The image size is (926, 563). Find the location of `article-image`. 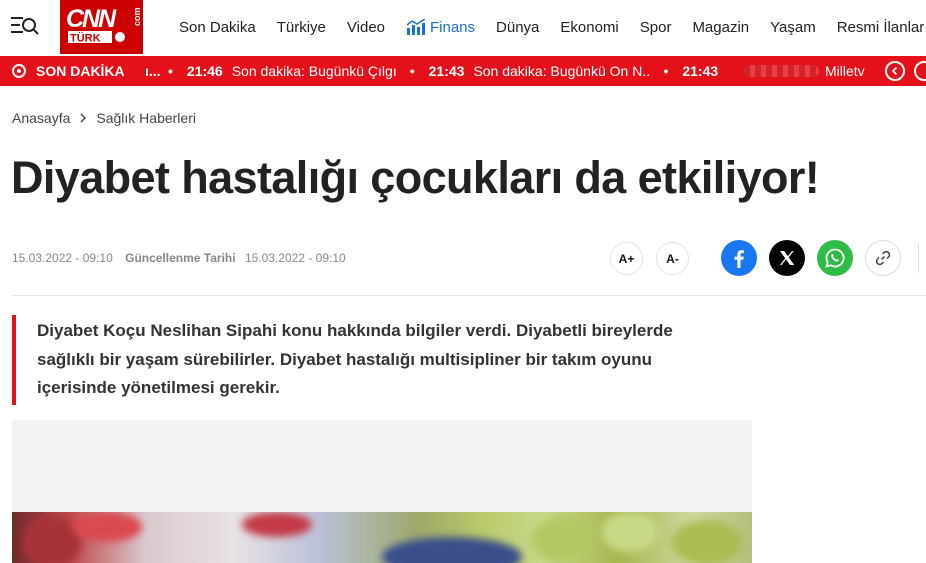

article-image is located at coordinates (382, 537).